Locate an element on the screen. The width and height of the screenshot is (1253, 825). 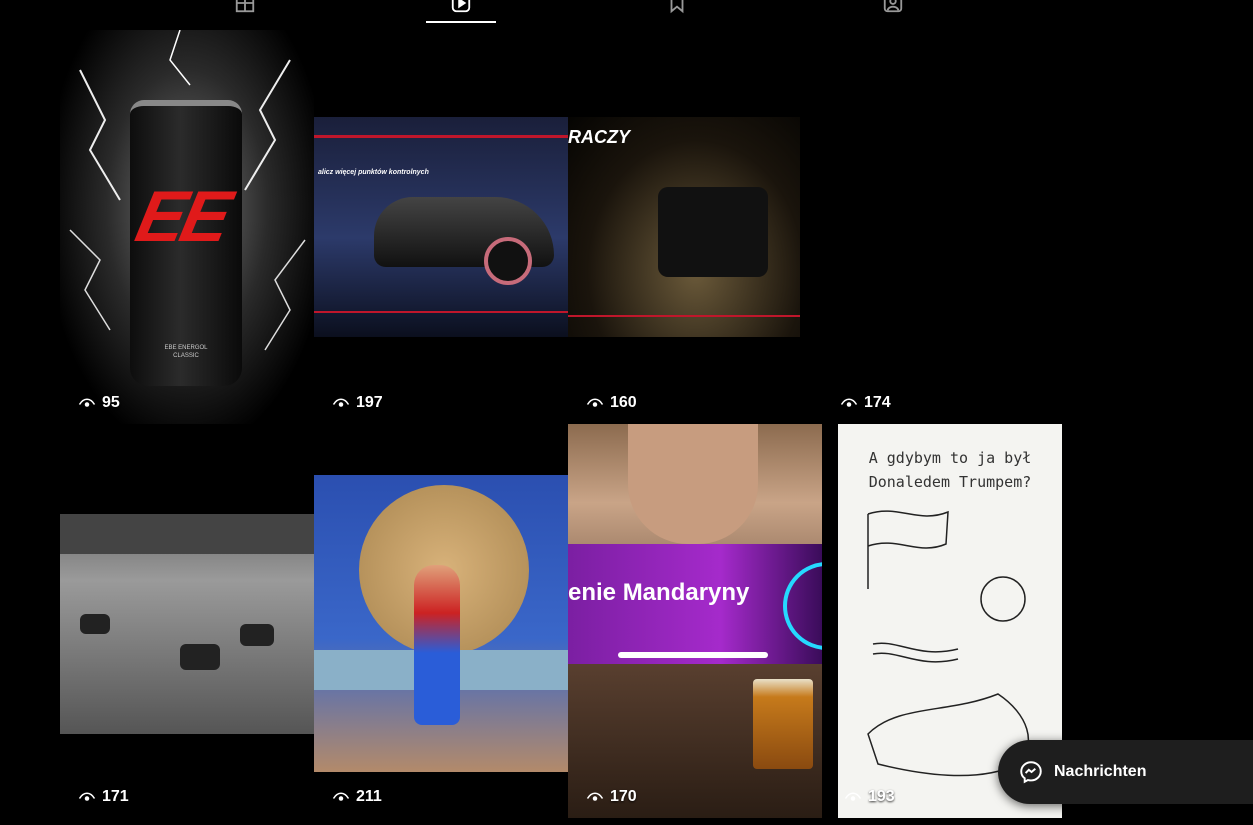
view-count-value: 160 is located at coordinates (623, 402).